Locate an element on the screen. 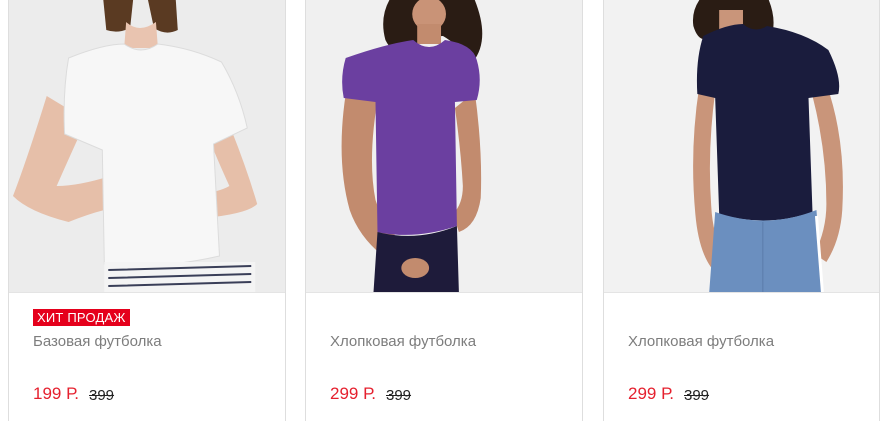 This screenshot has width=887, height=421. bestseller-badge: ХИТ ПРОДАЖ is located at coordinates (81, 317).